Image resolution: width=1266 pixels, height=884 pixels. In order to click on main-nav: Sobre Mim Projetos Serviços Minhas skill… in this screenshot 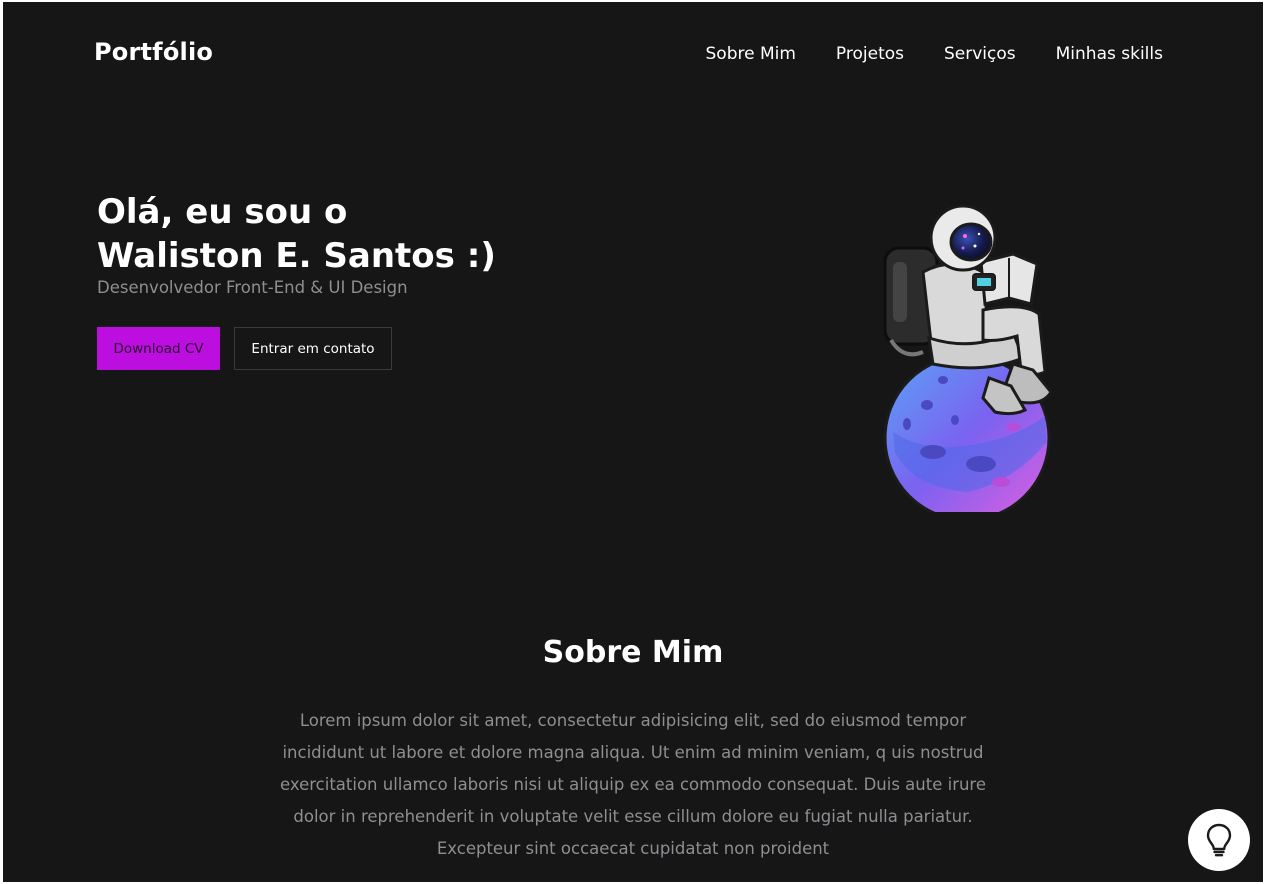, I will do `click(935, 54)`.